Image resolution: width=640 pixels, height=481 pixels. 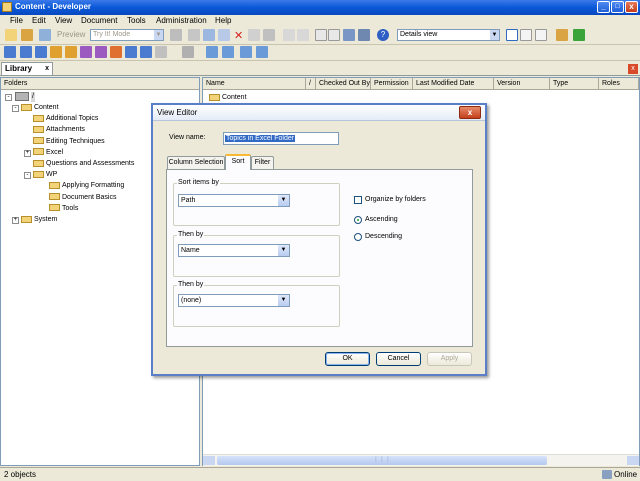 What do you see at coordinates (223, 20) in the screenshot?
I see `menu-help: Help` at bounding box center [223, 20].